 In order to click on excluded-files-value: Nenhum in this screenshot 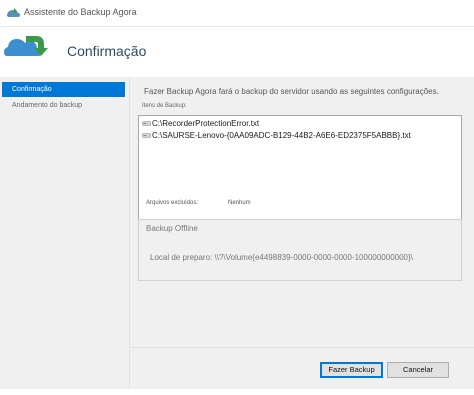, I will do `click(239, 203)`.